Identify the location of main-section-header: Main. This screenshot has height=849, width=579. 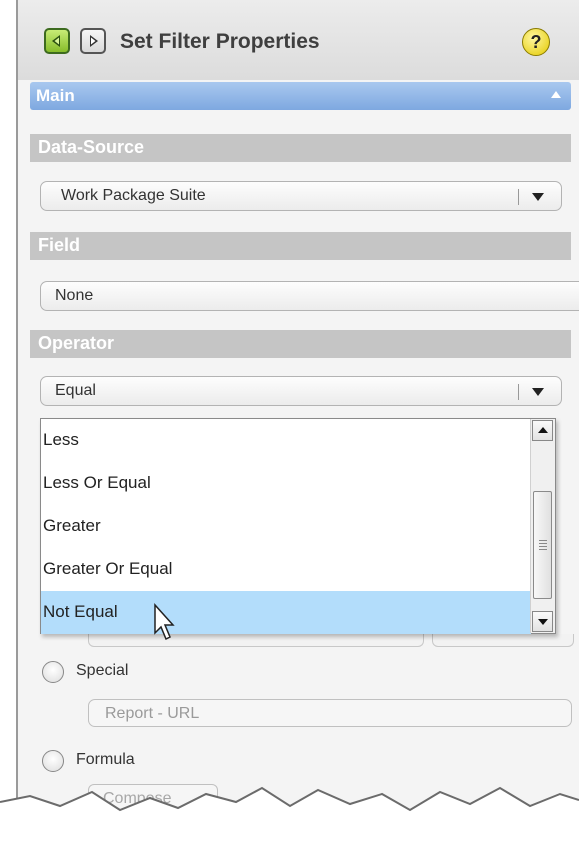
(300, 96).